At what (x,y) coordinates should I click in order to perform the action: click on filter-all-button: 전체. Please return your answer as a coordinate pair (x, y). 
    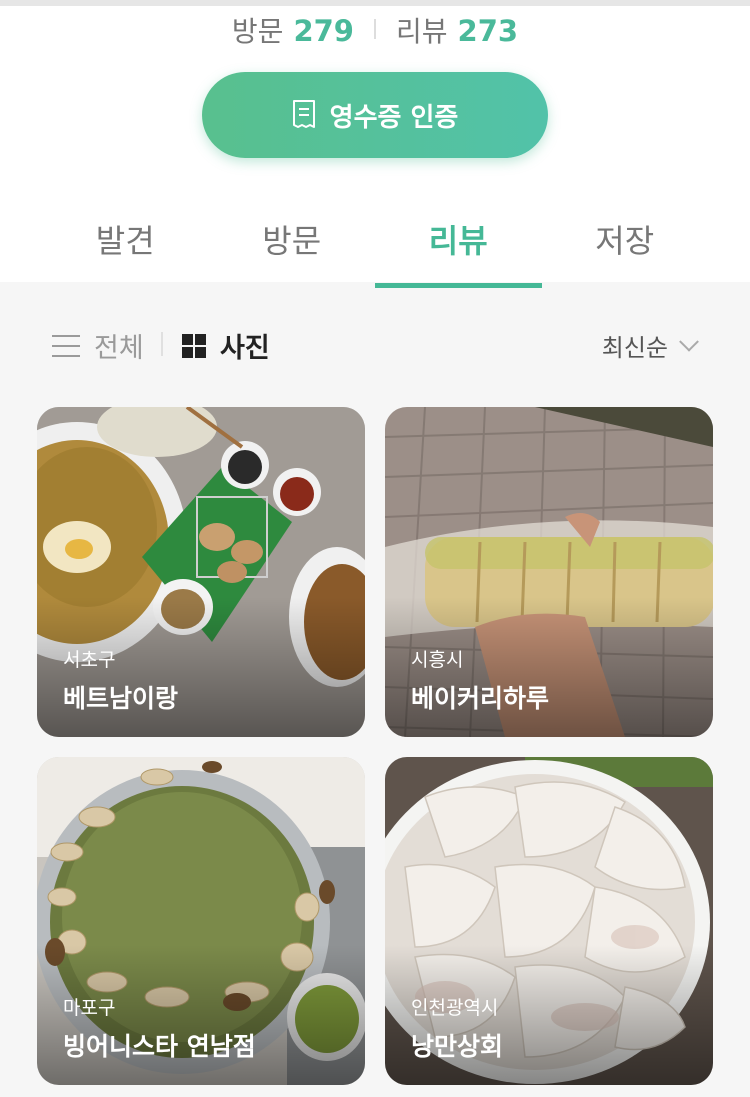
    Looking at the image, I should click on (98, 345).